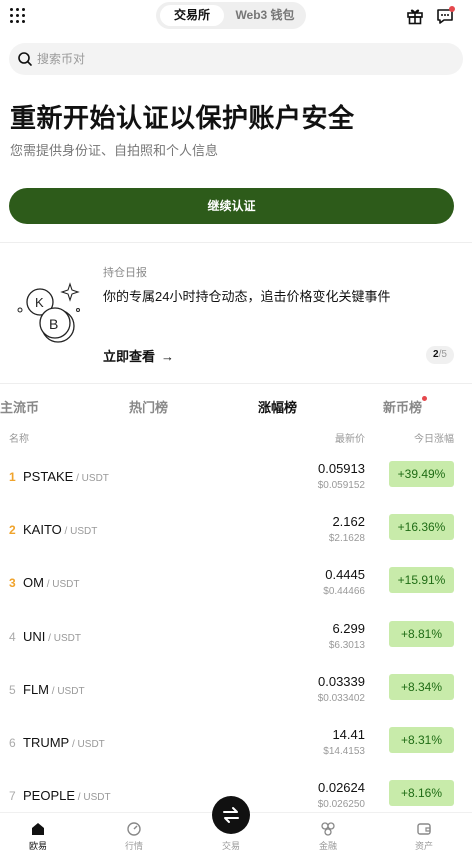 This screenshot has height=851, width=472. What do you see at coordinates (12, 743) in the screenshot?
I see `rank: 6` at bounding box center [12, 743].